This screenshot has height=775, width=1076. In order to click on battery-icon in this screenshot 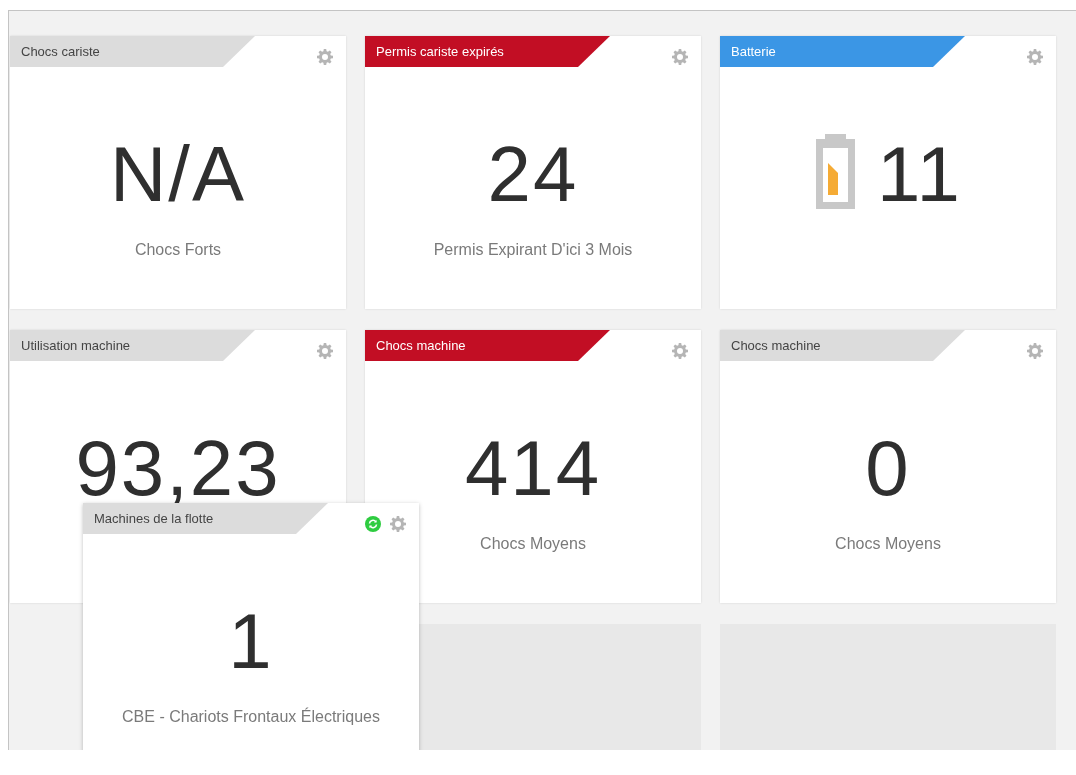, I will do `click(835, 171)`.